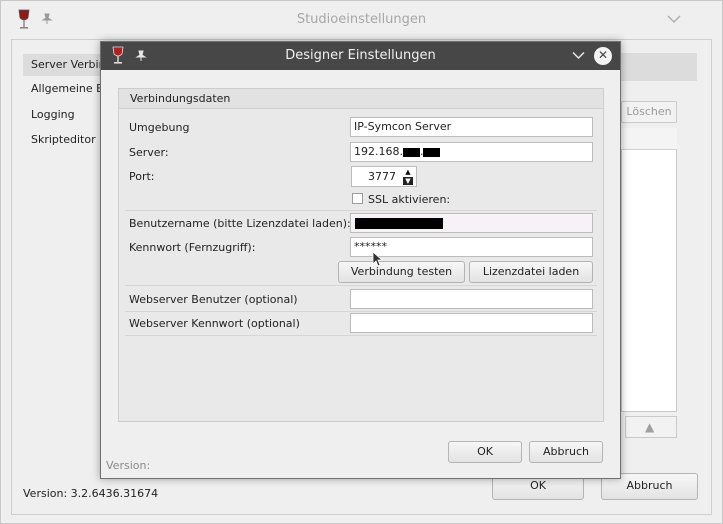 The height and width of the screenshot is (524, 723). I want to click on move-up-button: ▲, so click(651, 427).